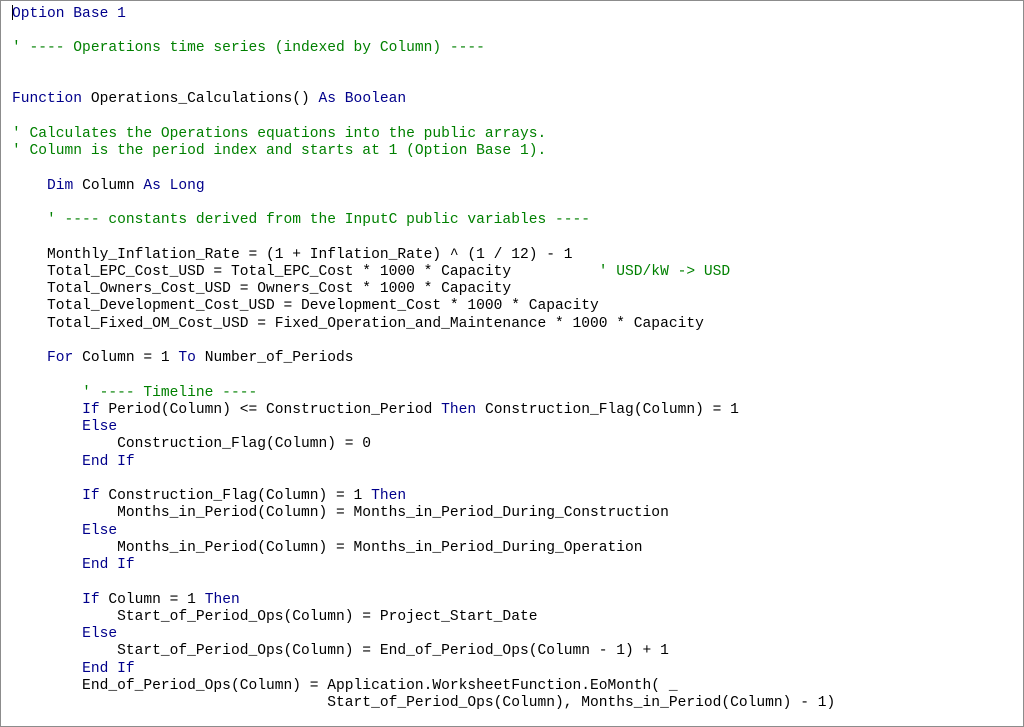  Describe the element at coordinates (423, 393) in the screenshot. I see `code-line: ' ---- Timeline ----` at that location.